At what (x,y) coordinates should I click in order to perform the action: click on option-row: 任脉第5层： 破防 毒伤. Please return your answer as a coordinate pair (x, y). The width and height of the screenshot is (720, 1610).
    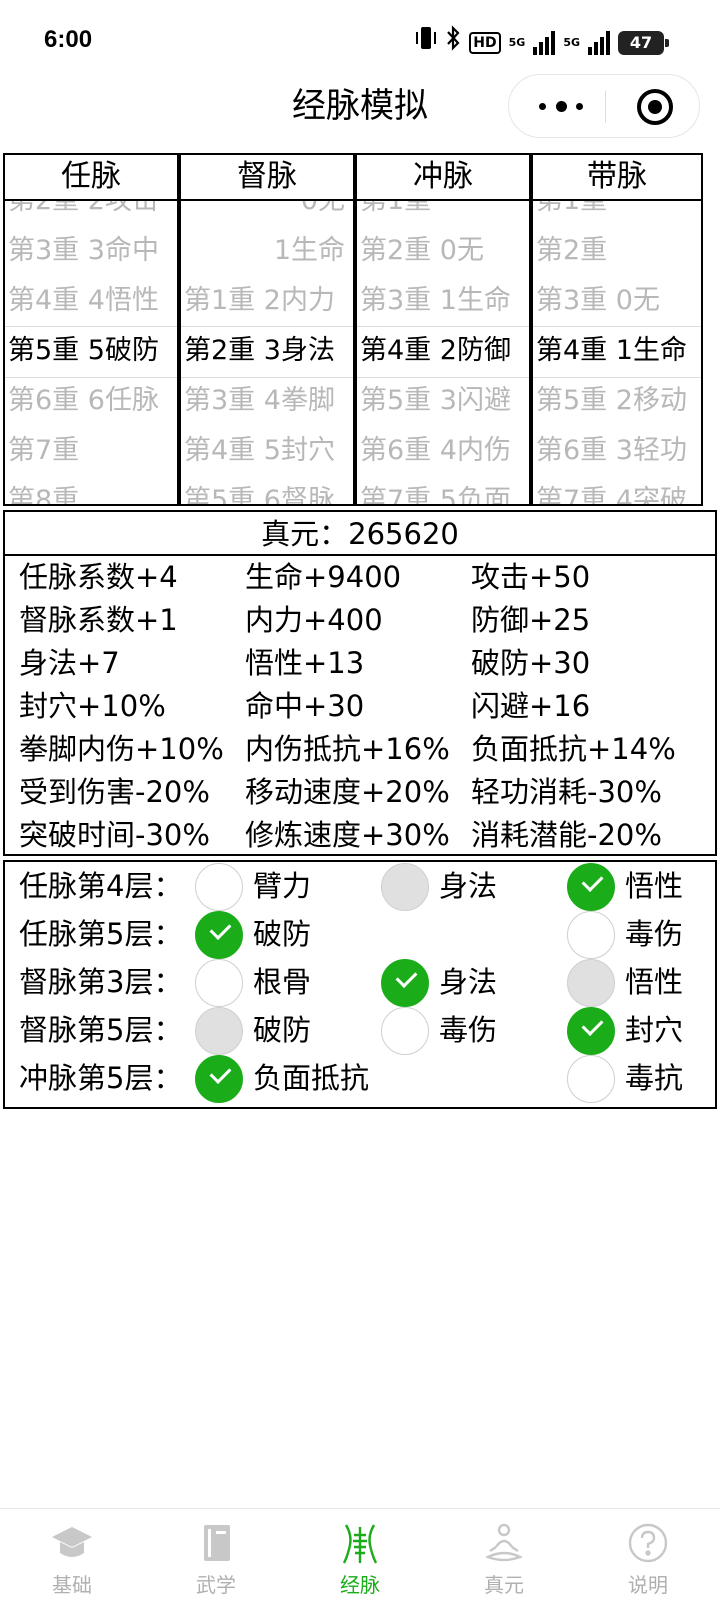
    Looking at the image, I should click on (360, 934).